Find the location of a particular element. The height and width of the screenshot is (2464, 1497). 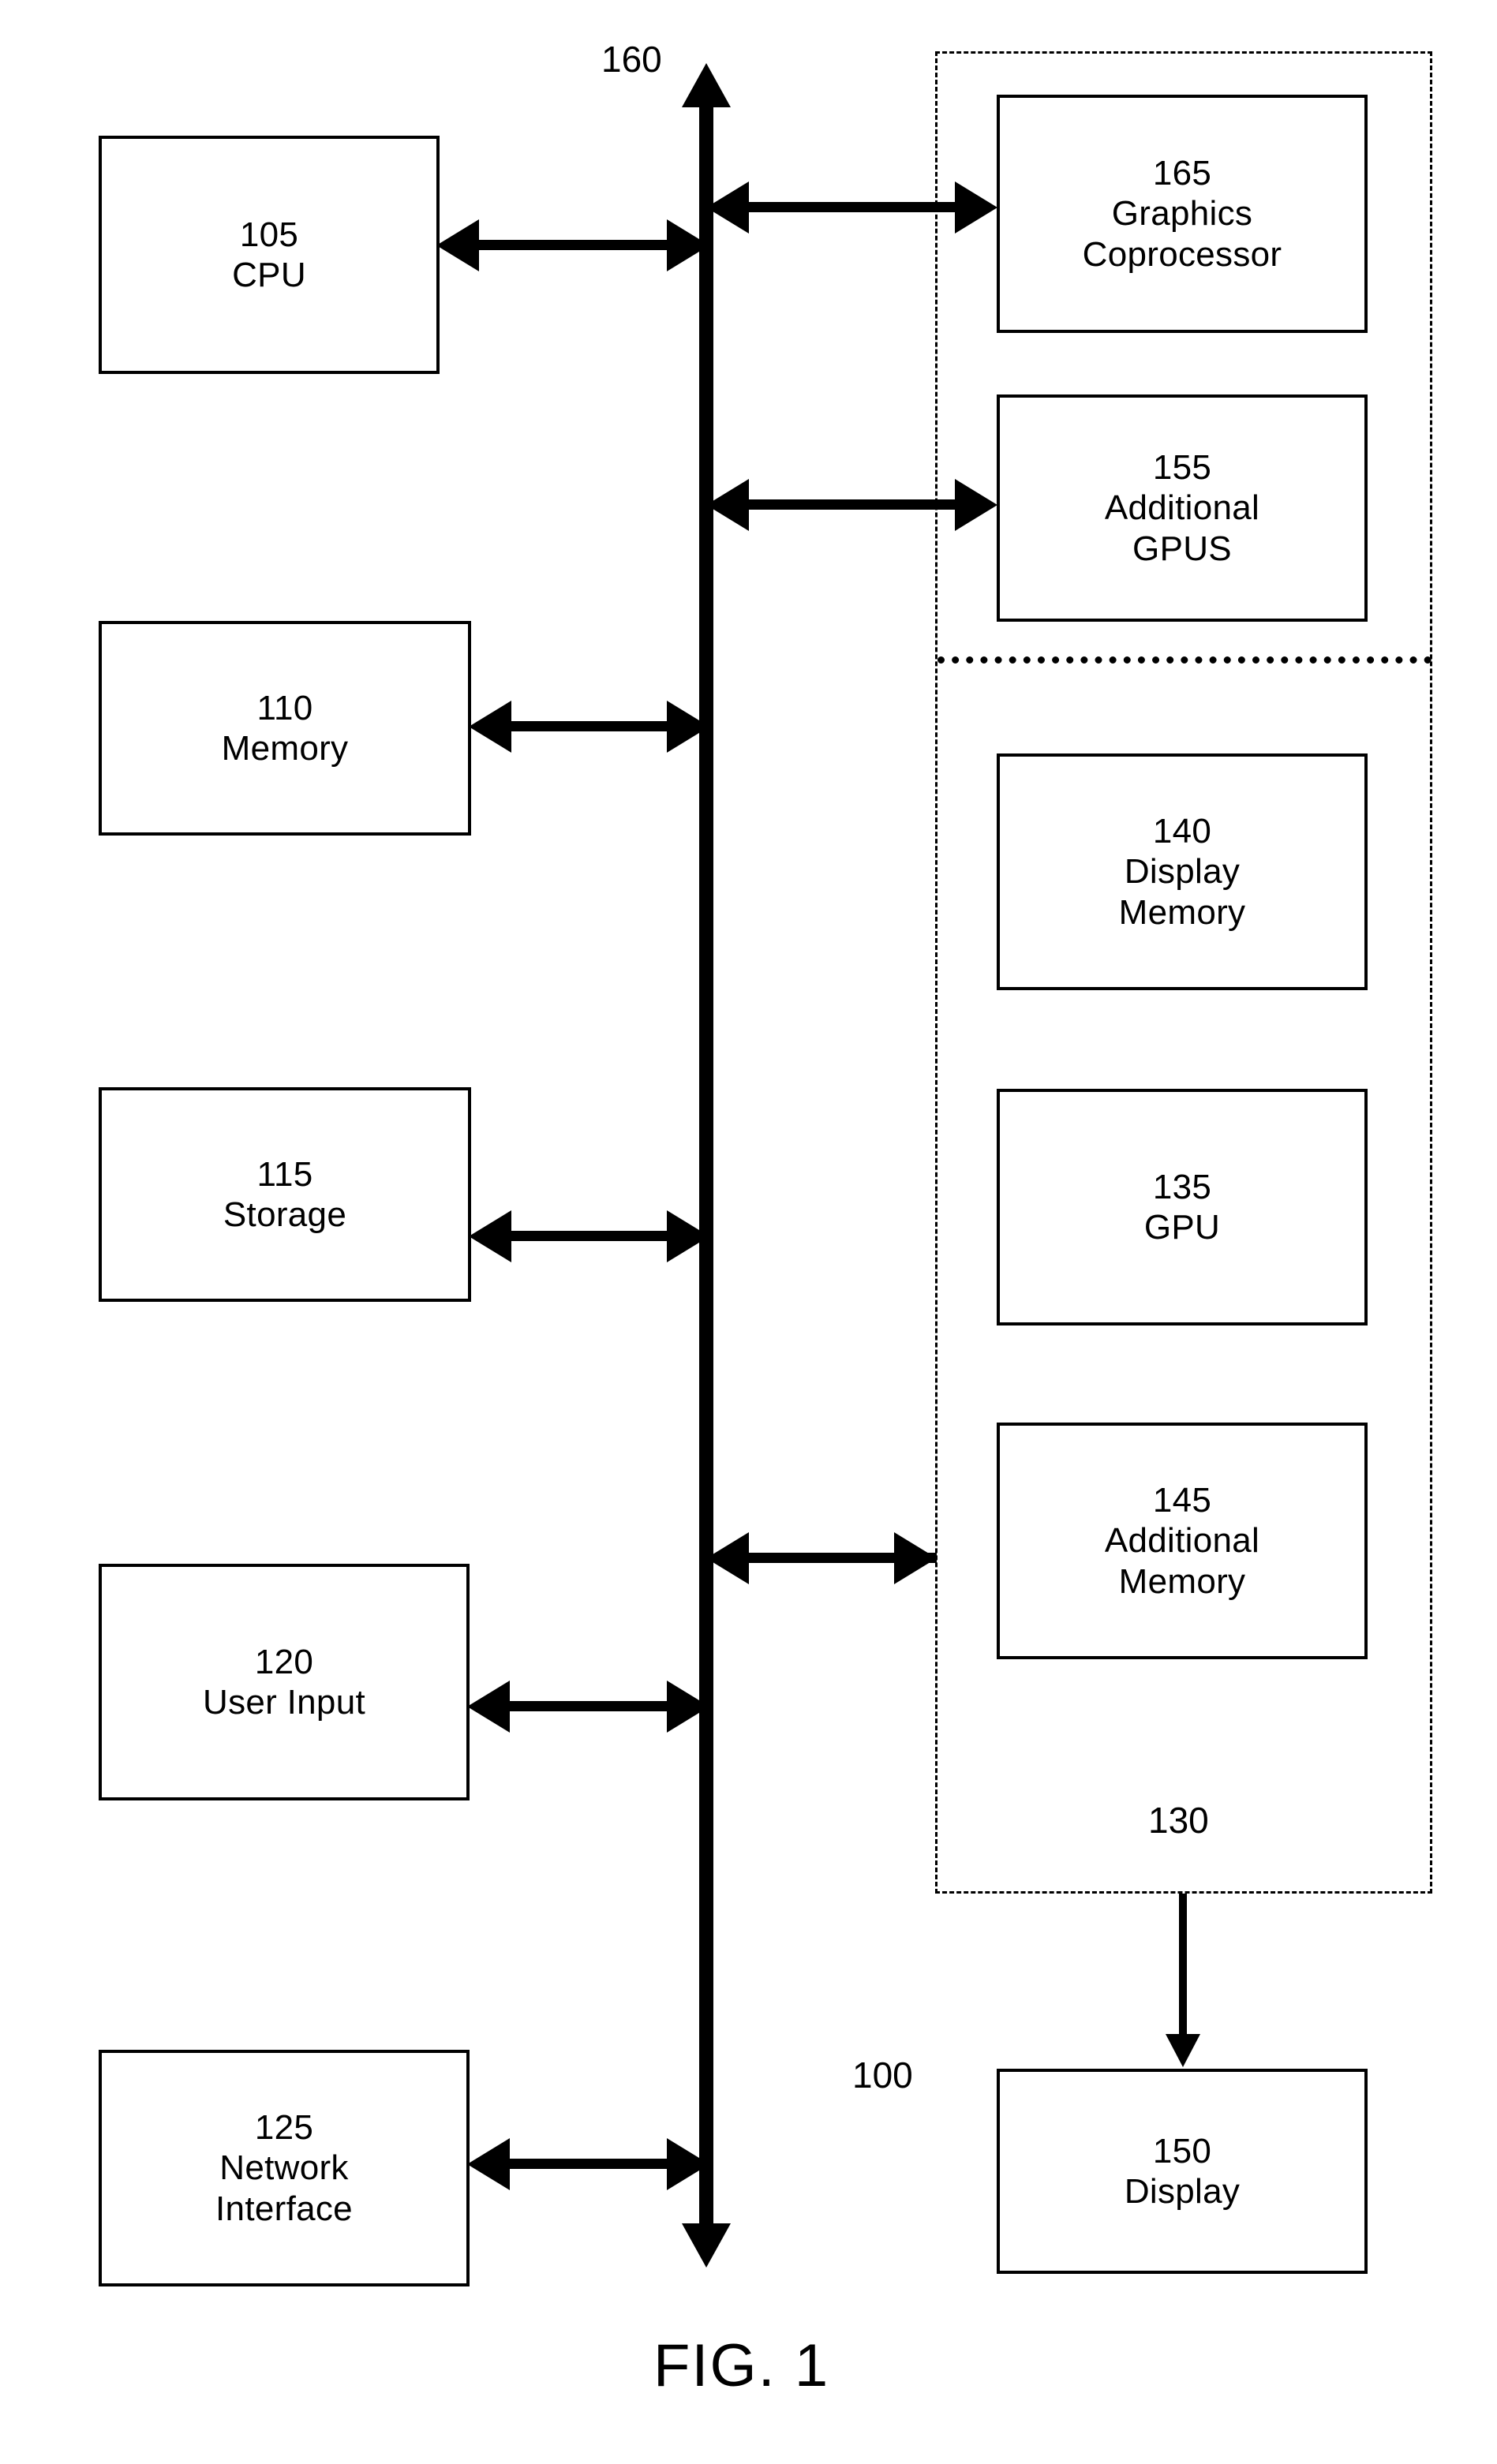

additional-memory-label-line1: Additional is located at coordinates (1182, 1541).